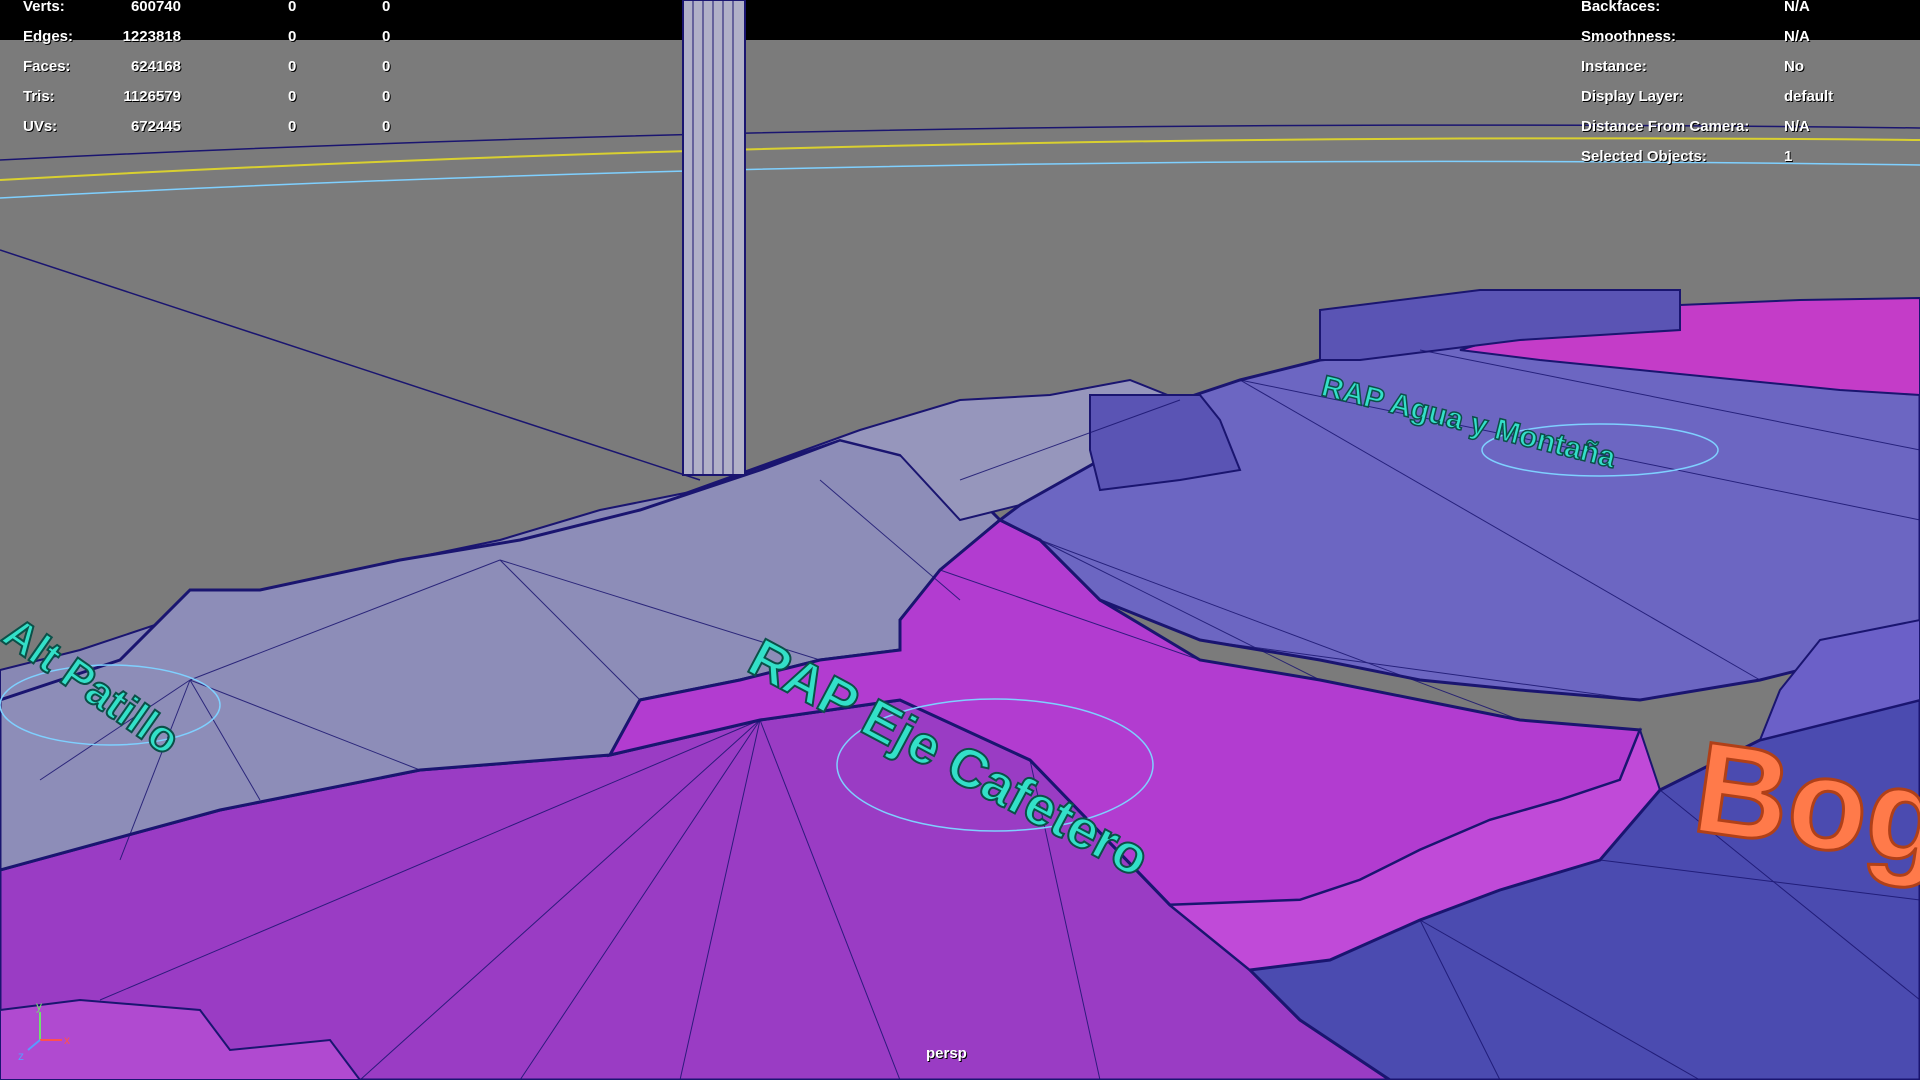  What do you see at coordinates (946, 1053) in the screenshot?
I see `camera-name-label: persp` at bounding box center [946, 1053].